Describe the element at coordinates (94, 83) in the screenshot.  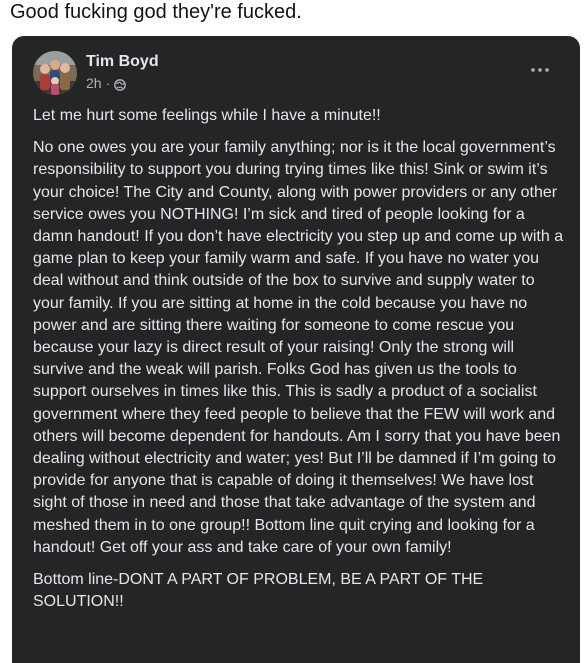
I see `post-timestamp: 2h` at that location.